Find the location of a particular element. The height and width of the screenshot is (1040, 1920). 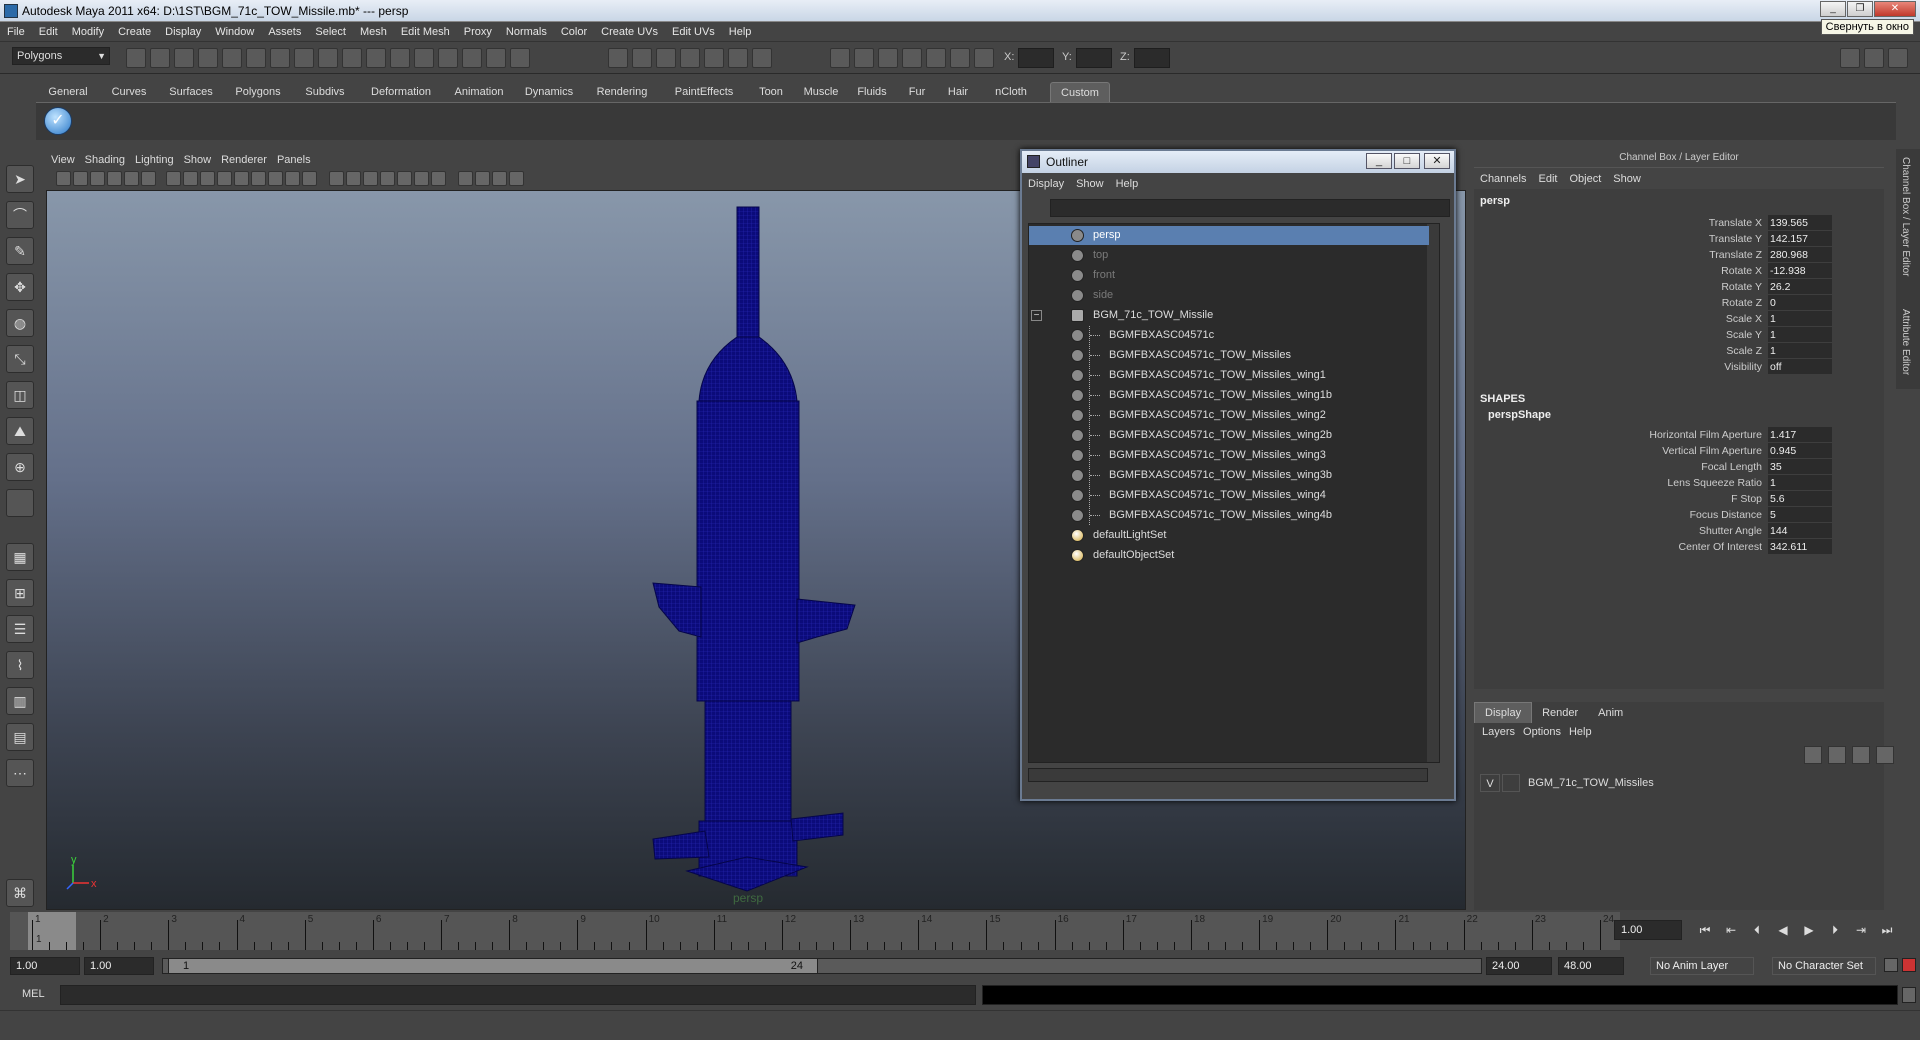

go-to-end-icon: ⏭ is located at coordinates (1887, 930).